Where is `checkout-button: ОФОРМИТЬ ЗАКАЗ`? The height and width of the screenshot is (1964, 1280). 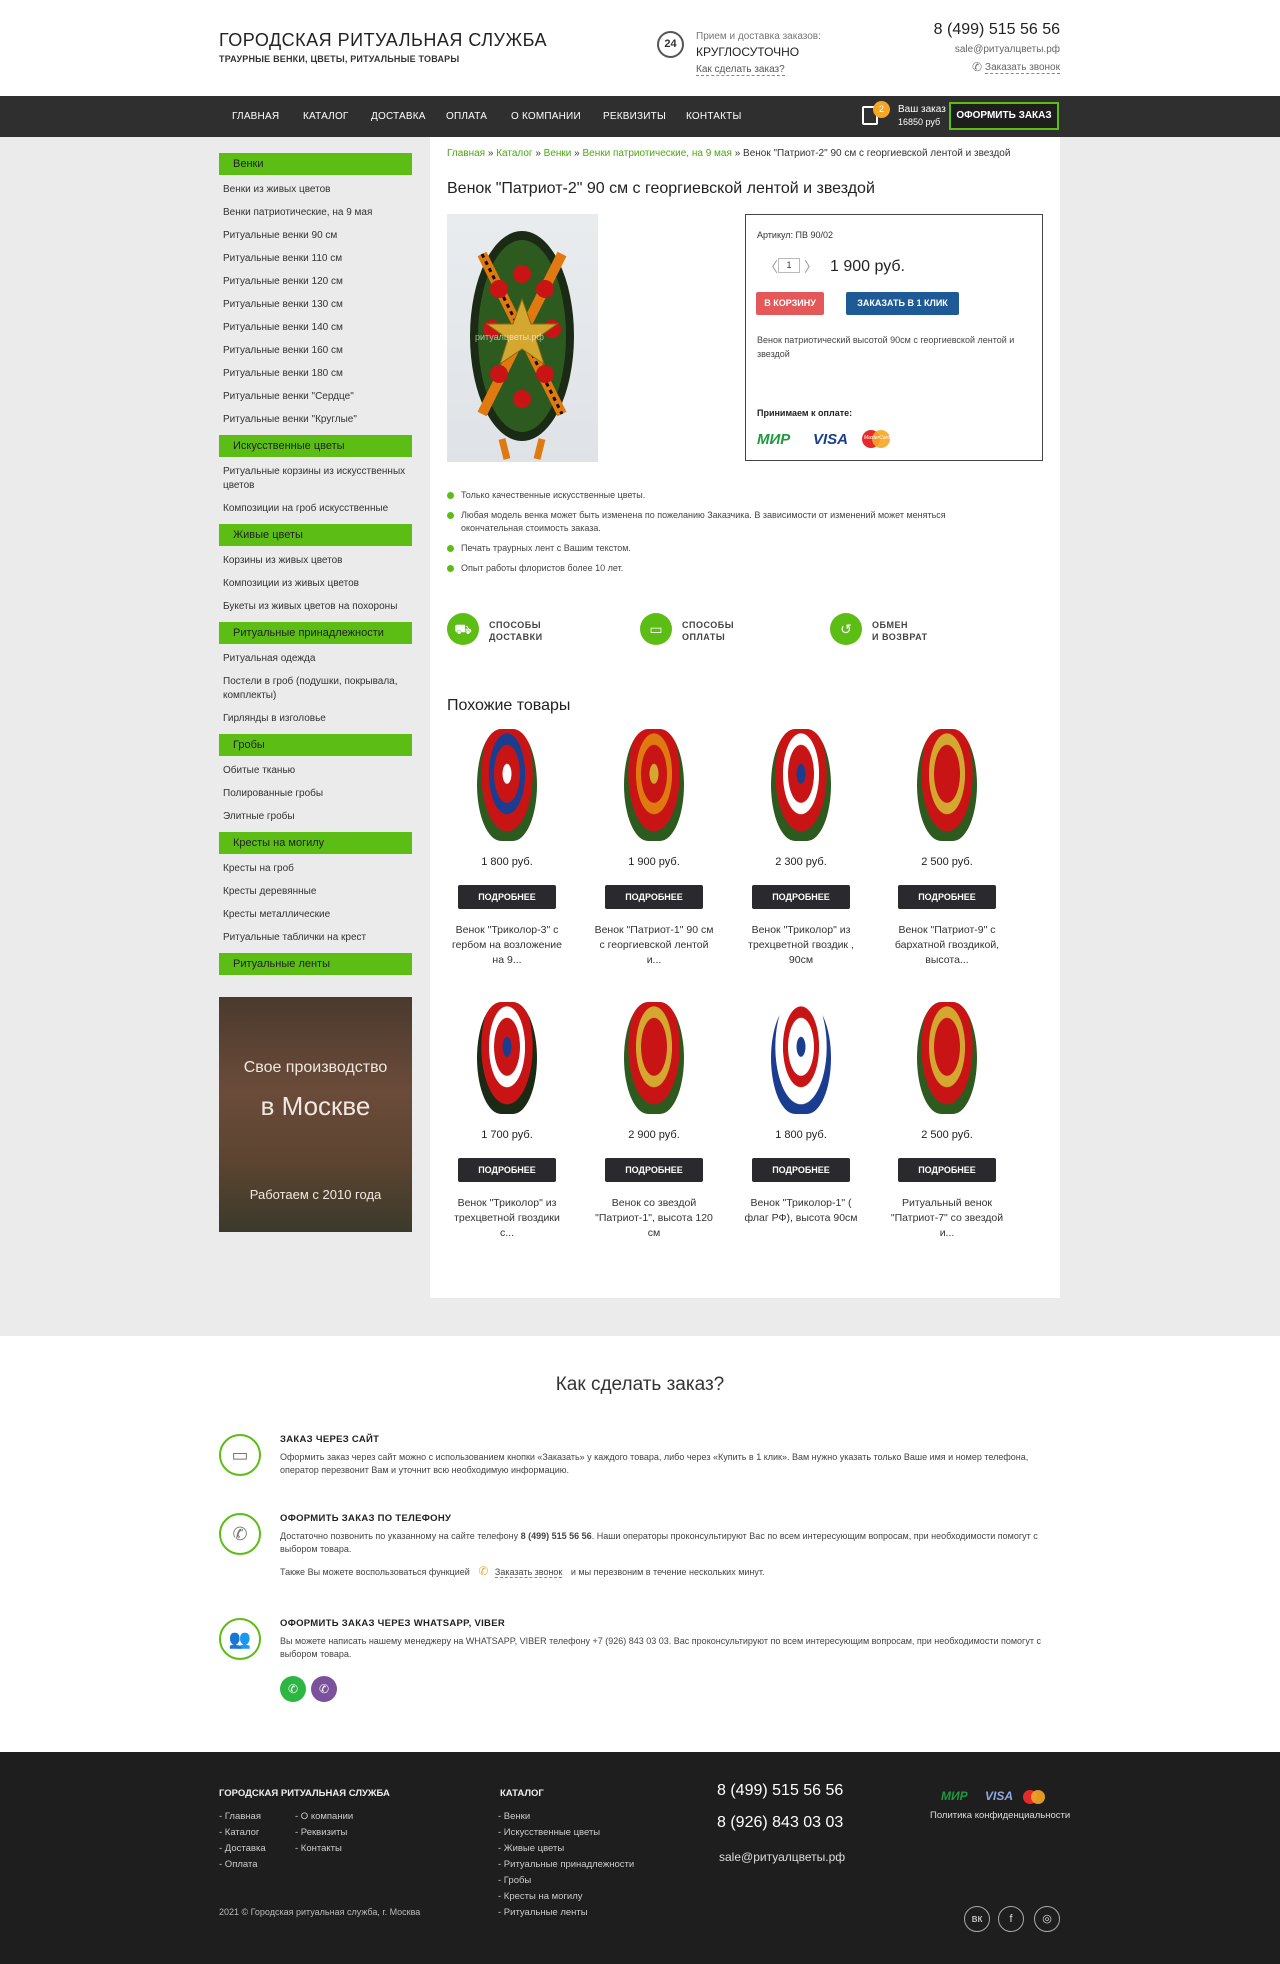
checkout-button: ОФОРМИТЬ ЗАКАЗ is located at coordinates (1004, 116).